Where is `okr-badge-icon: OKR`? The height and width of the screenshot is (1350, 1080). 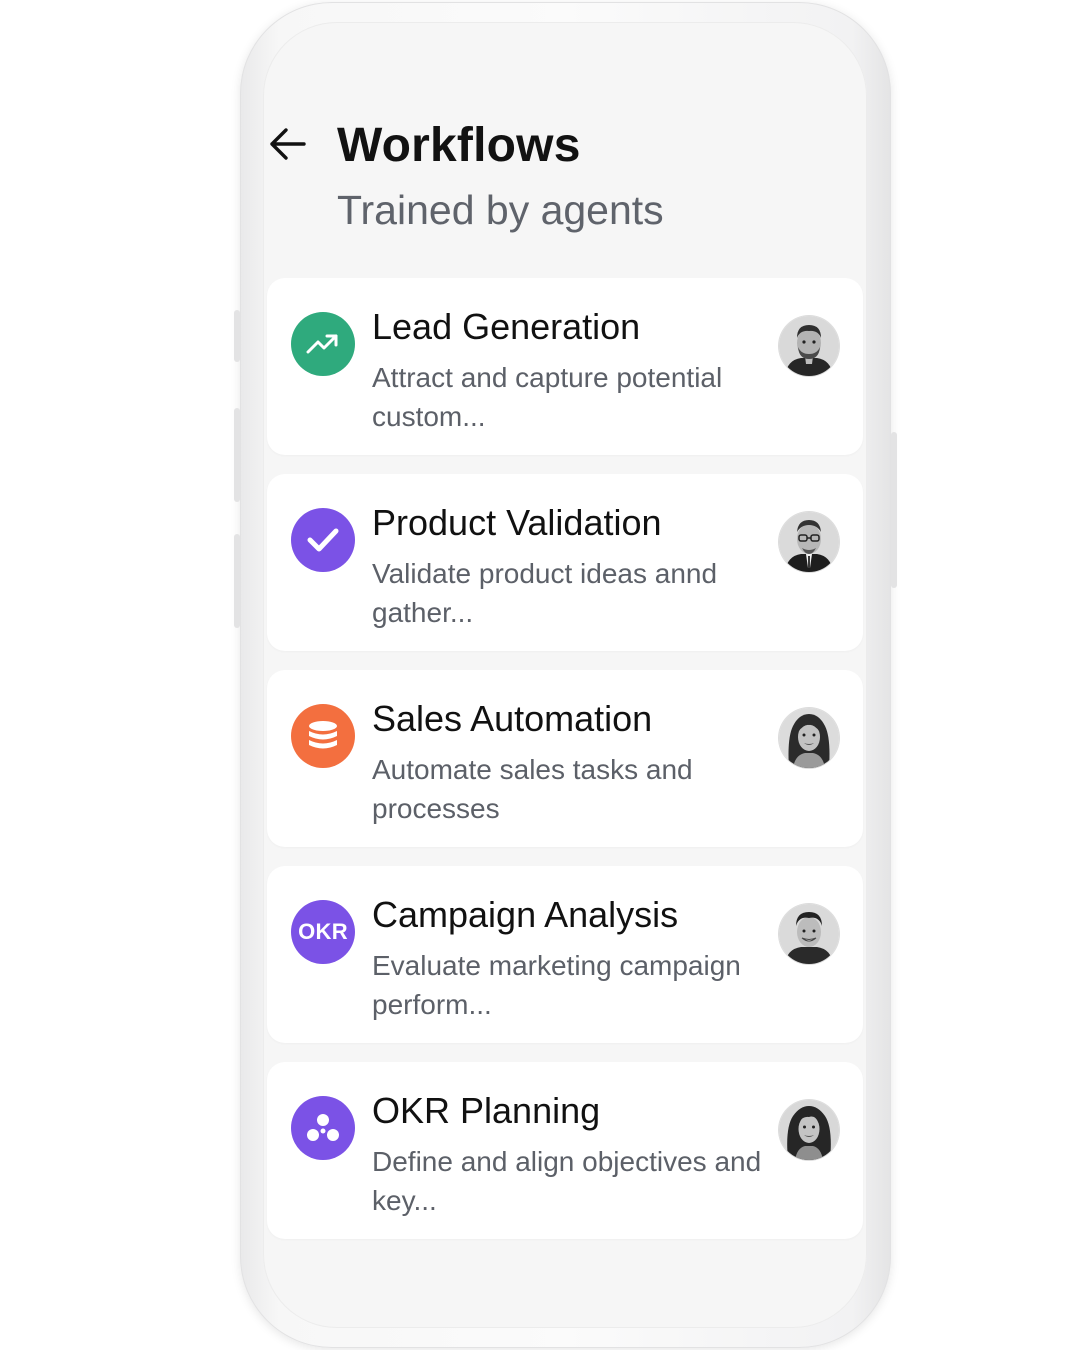 okr-badge-icon: OKR is located at coordinates (323, 932).